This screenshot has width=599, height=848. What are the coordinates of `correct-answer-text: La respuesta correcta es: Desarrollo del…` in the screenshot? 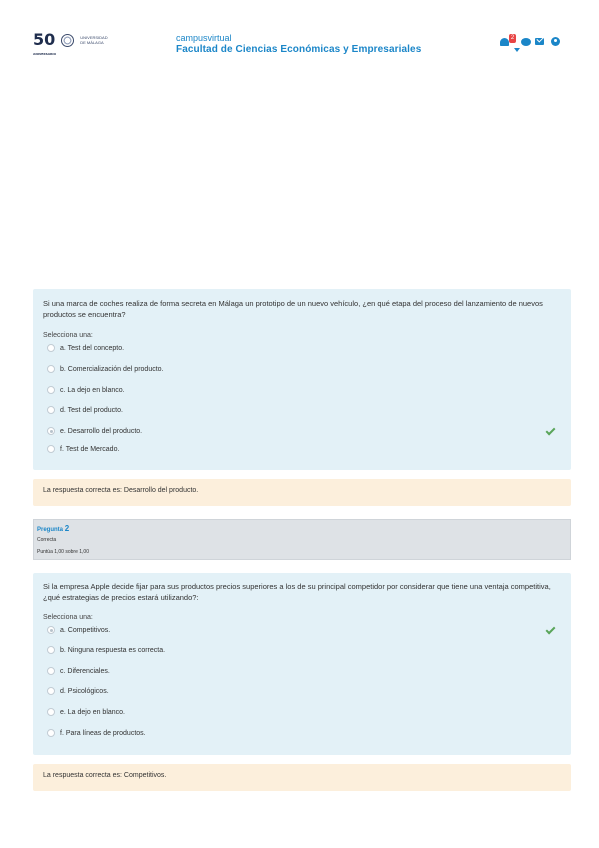 It's located at (121, 490).